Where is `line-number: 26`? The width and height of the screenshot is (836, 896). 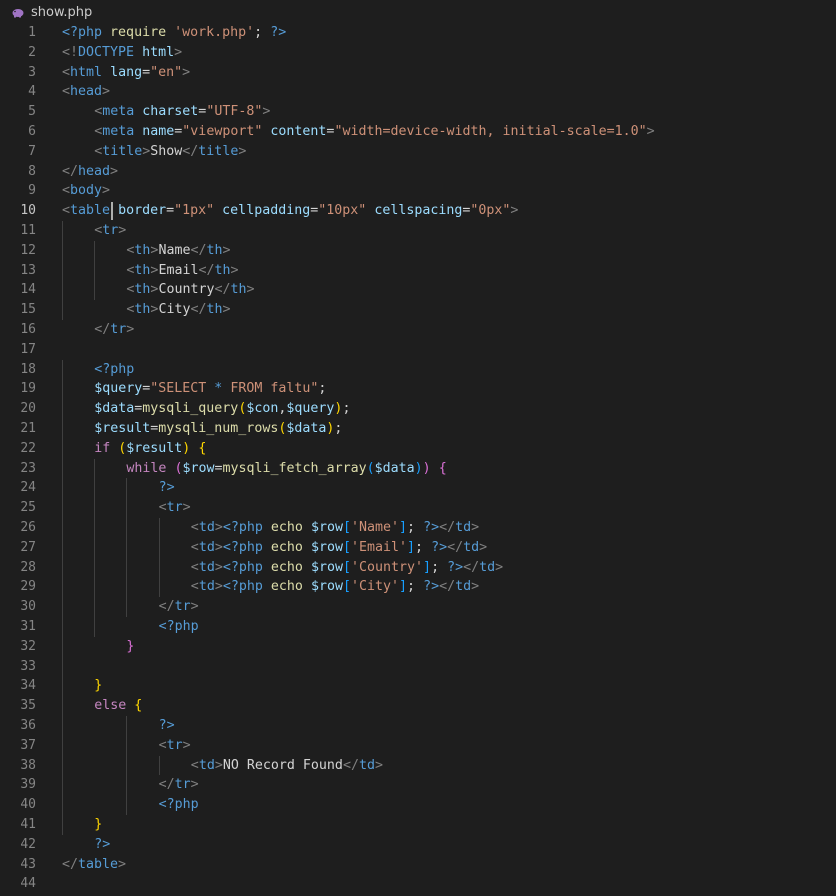
line-number: 26 is located at coordinates (28, 527).